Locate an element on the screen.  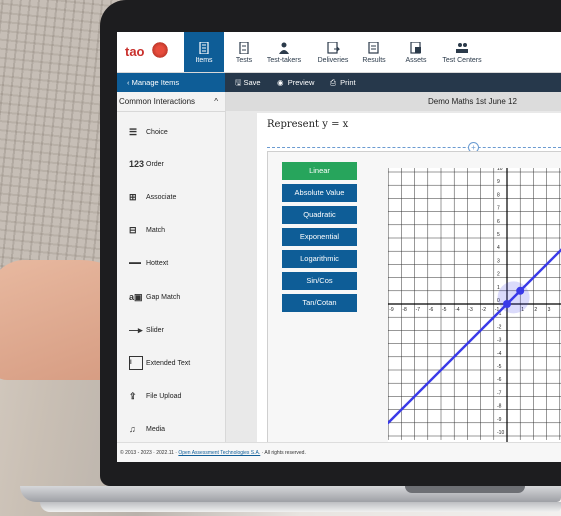
footer-suffix: · All rights reserved. is located at coordinates (283, 453).